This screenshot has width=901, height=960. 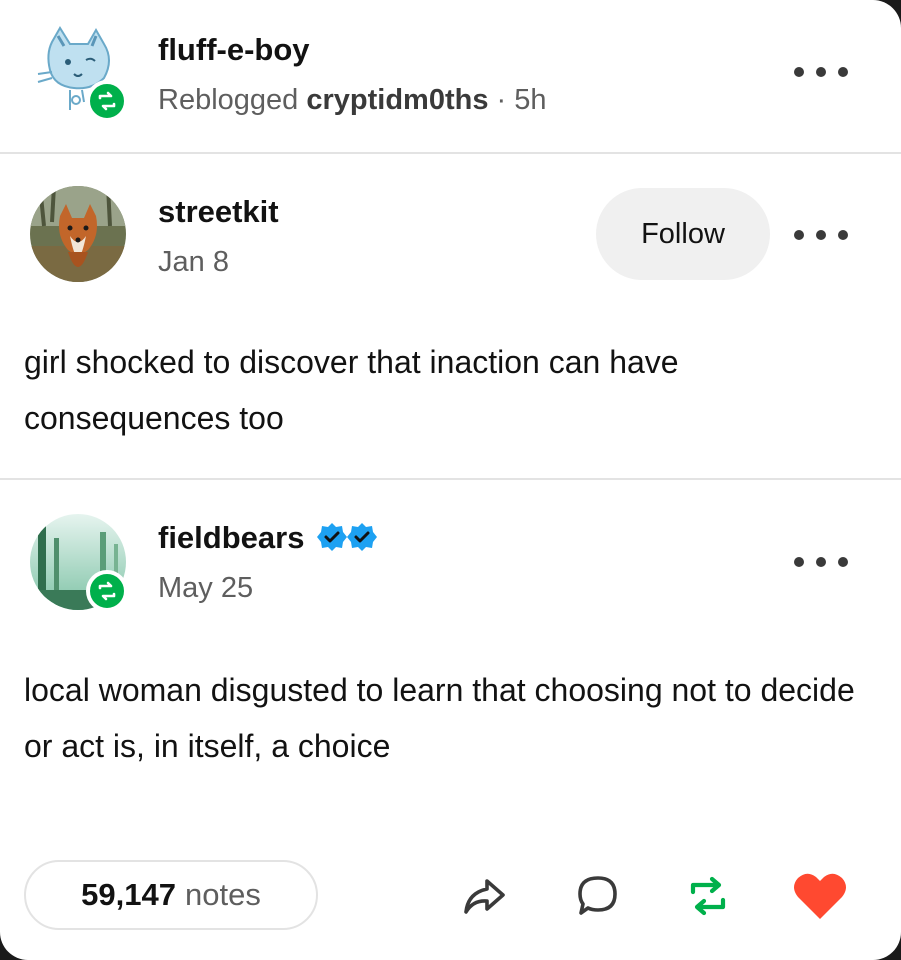 I want to click on share-button, so click(x=484, y=896).